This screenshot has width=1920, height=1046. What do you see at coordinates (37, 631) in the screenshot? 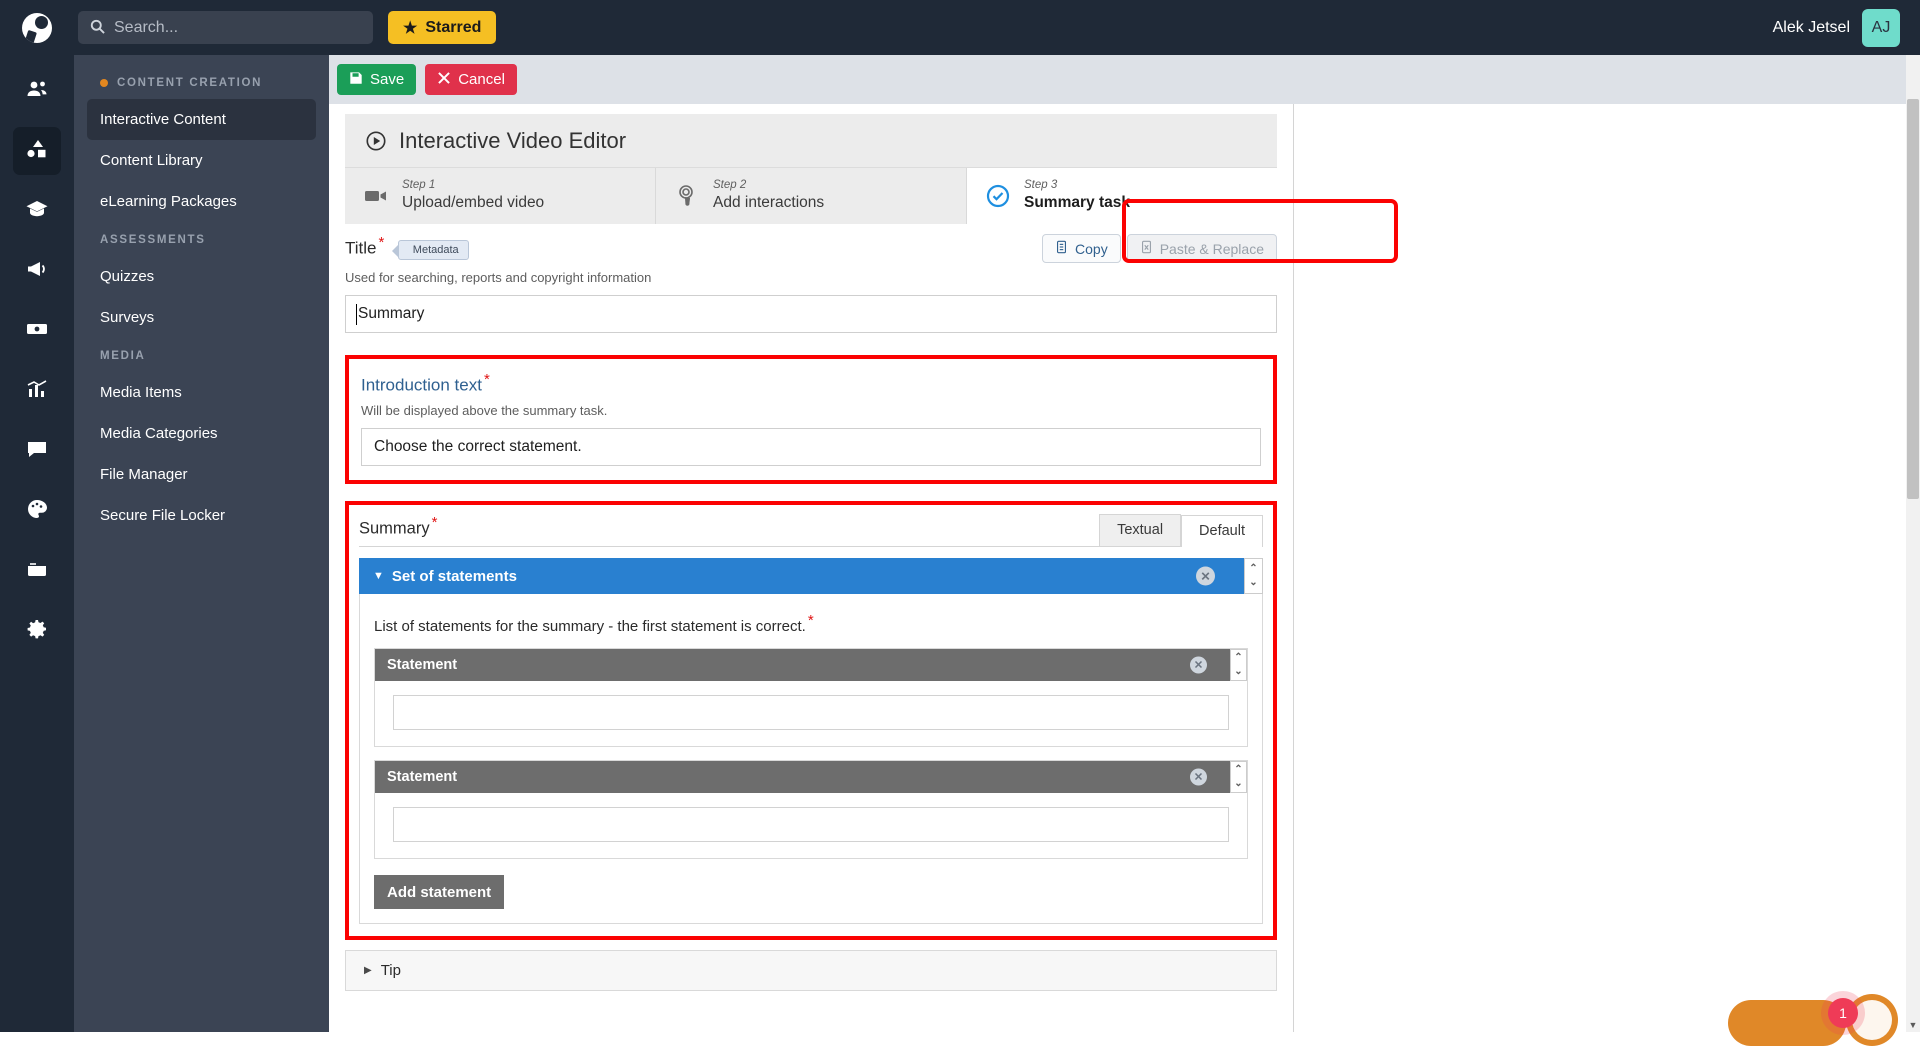
I see `rail-item-settings` at bounding box center [37, 631].